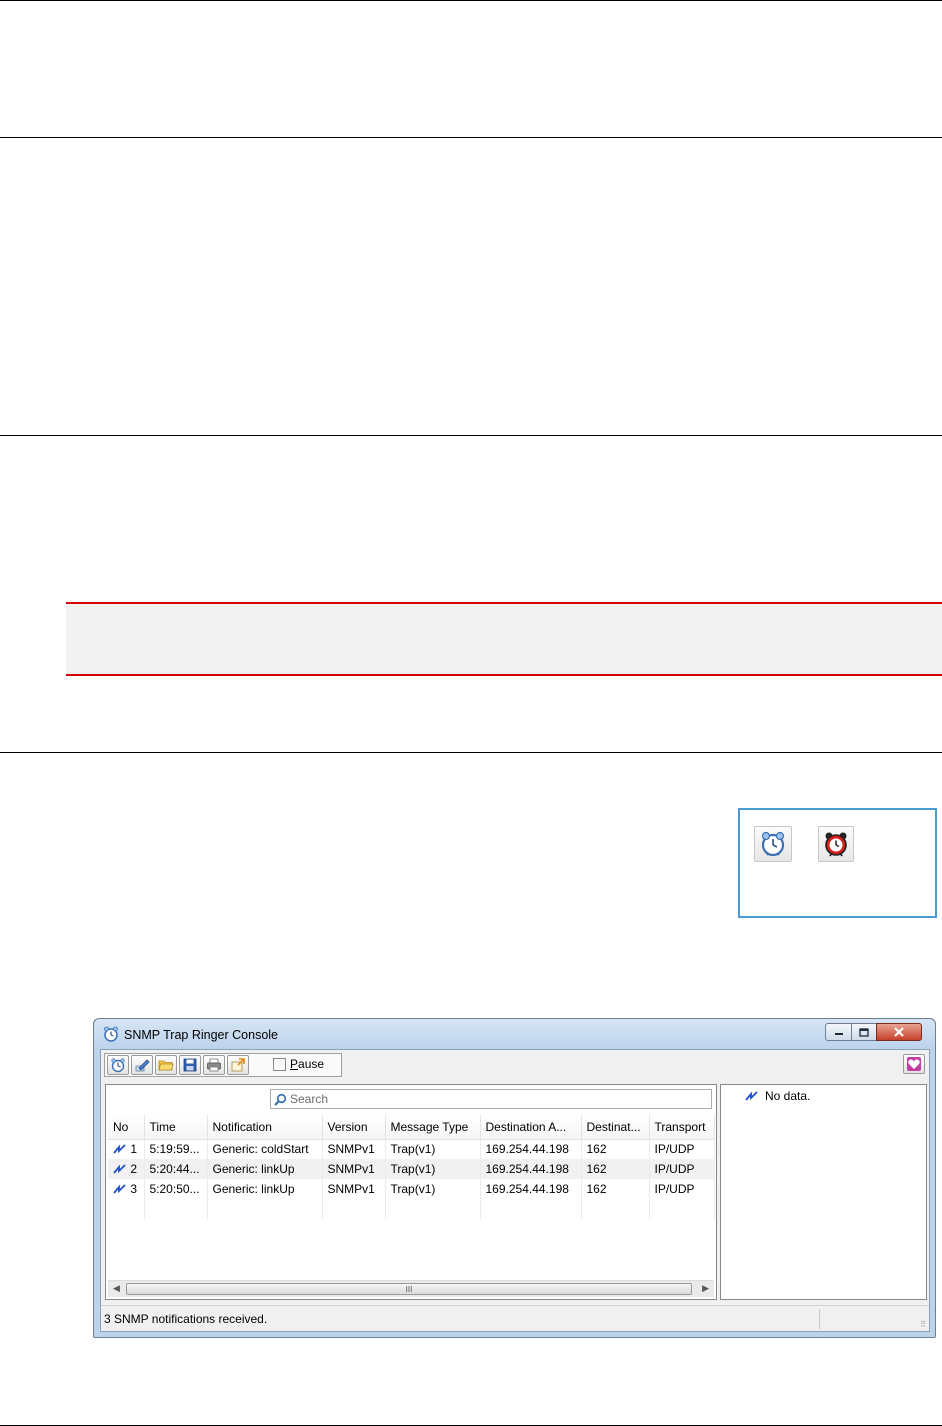 Image resolution: width=942 pixels, height=1426 pixels. I want to click on alarm-clock-button, so click(836, 844).